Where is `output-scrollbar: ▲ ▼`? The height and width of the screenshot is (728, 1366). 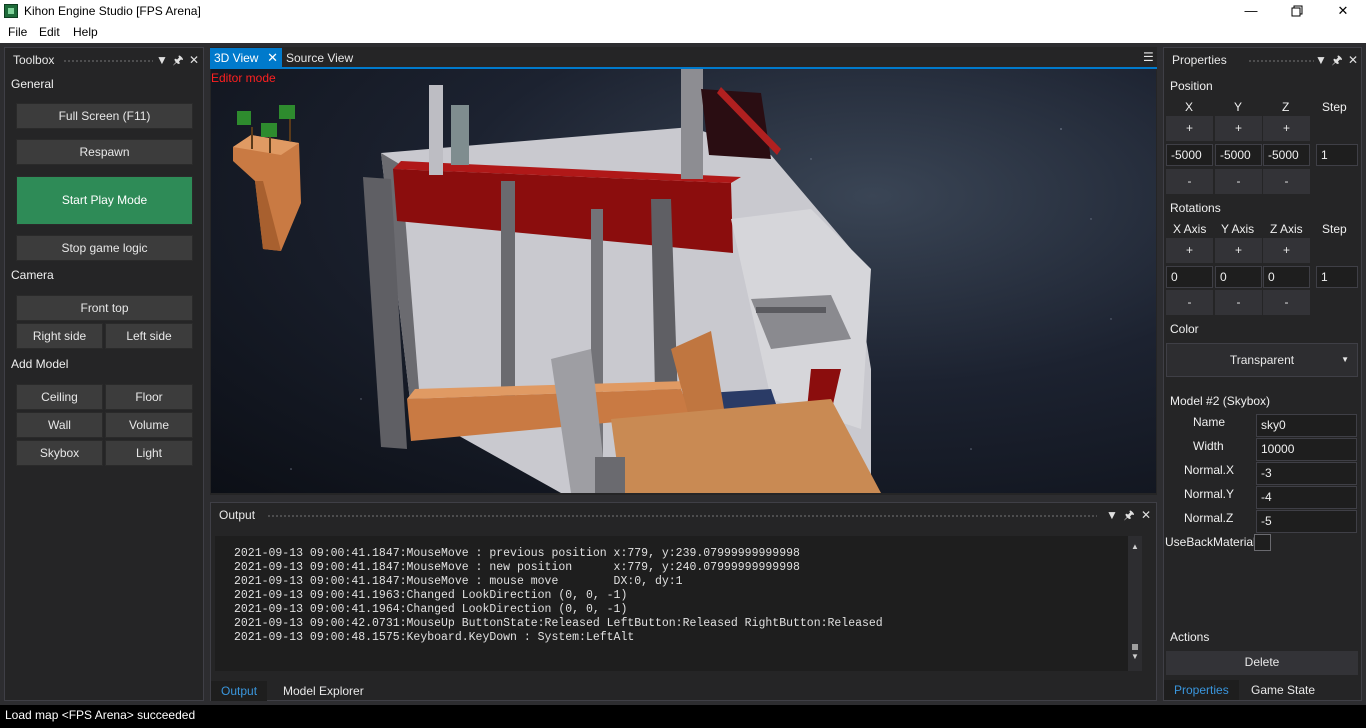 output-scrollbar: ▲ ▼ is located at coordinates (1135, 603).